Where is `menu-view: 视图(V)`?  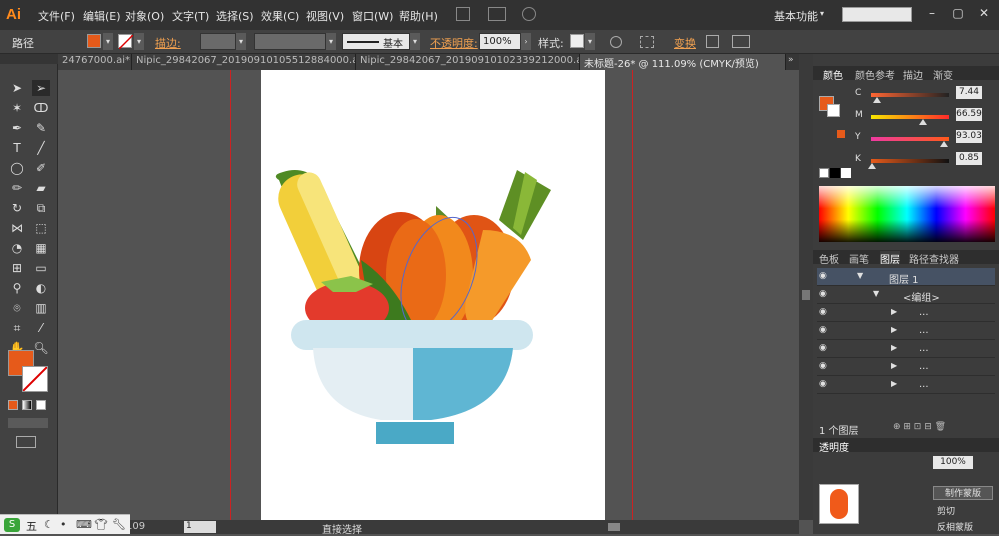 menu-view: 视图(V) is located at coordinates (325, 16).